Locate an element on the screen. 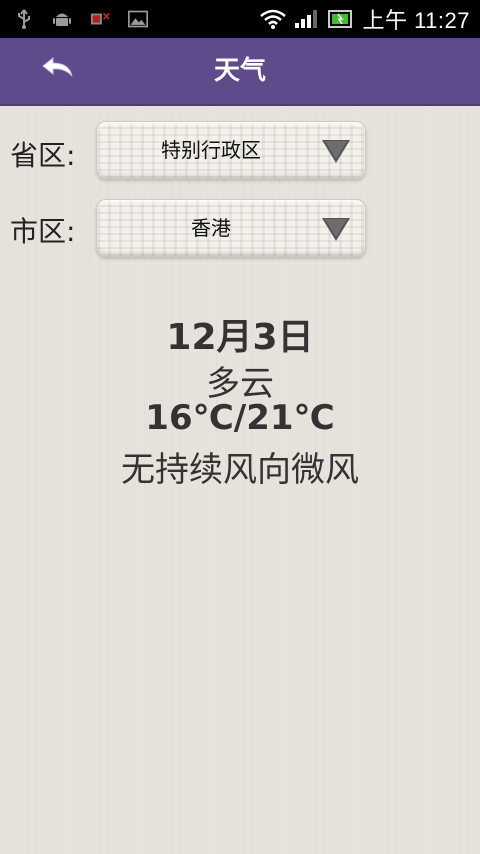 This screenshot has height=854, width=480. wifi-icon is located at coordinates (273, 19).